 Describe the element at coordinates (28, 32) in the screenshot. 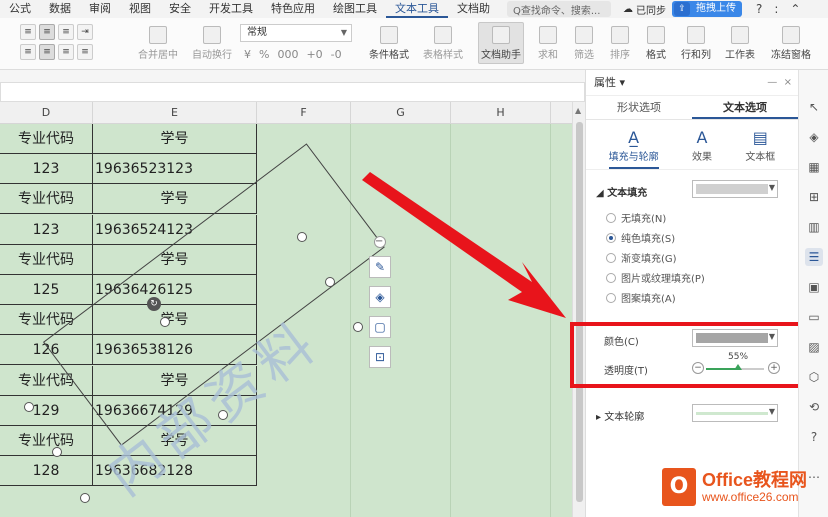

I see `align-top-icon: ≡` at that location.